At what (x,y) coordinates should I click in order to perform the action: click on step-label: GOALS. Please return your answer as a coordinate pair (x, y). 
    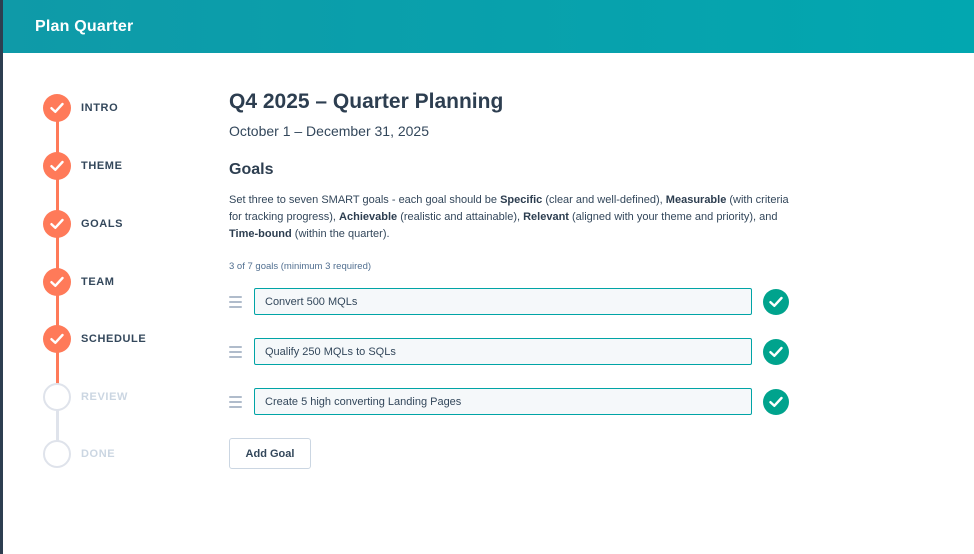
    Looking at the image, I should click on (102, 224).